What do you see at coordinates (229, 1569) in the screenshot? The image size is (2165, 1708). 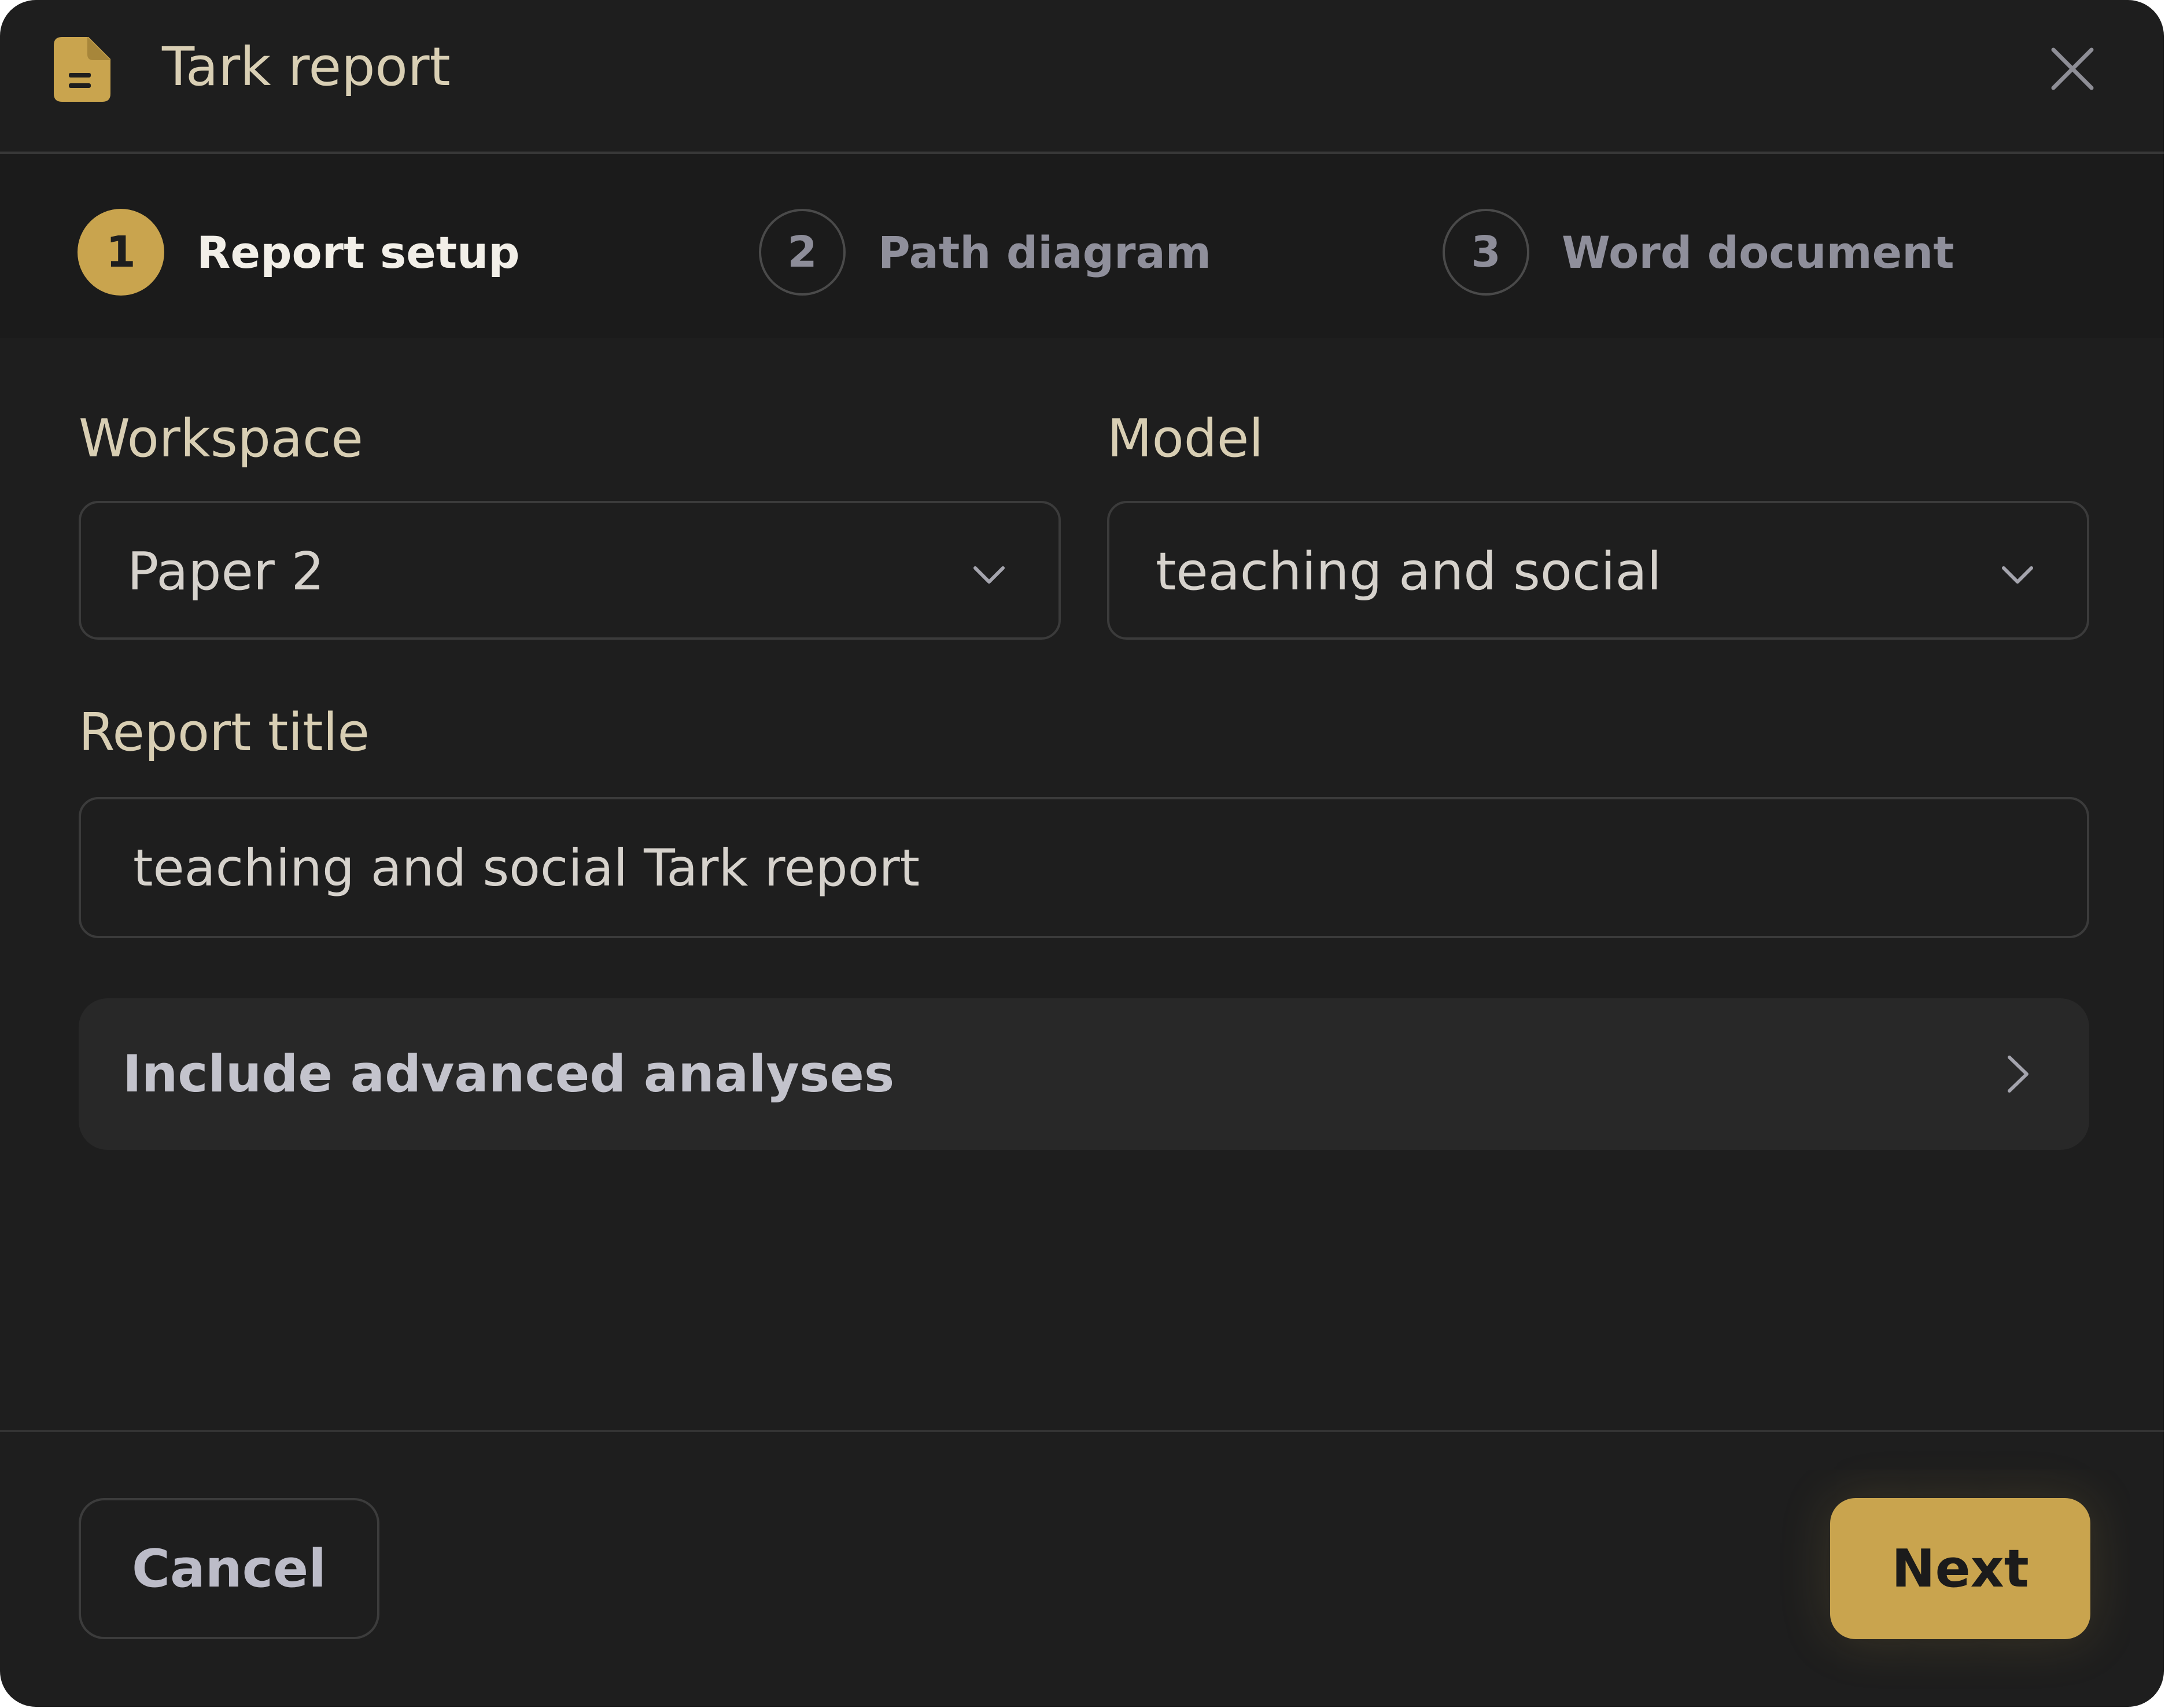 I see `cancel-button: Cancel` at bounding box center [229, 1569].